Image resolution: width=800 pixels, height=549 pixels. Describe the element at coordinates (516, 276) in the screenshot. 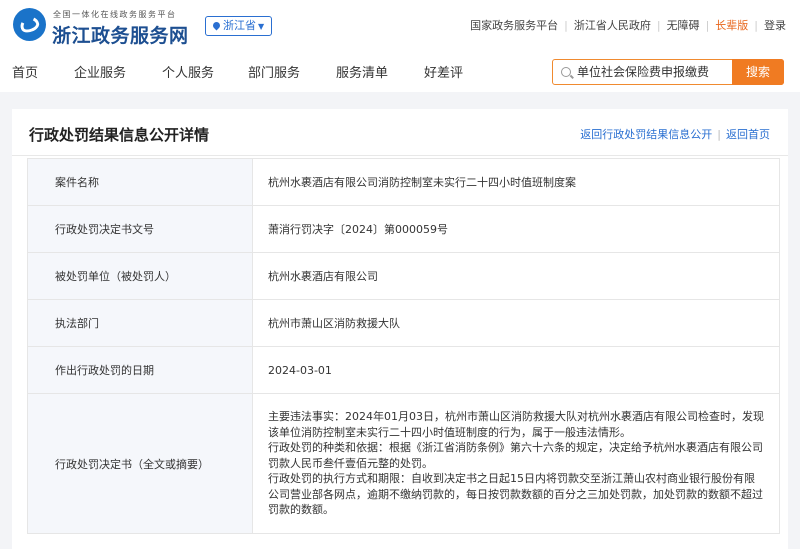

I see `field-value: 杭州水裹酒店有限公司` at that location.